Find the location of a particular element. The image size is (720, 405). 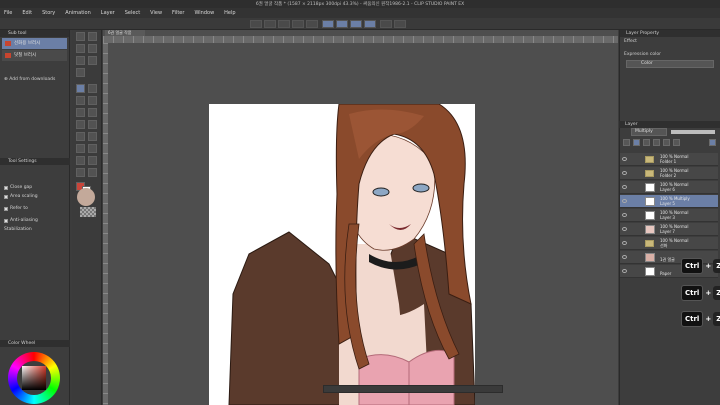

layer-row: 100 % Normal Layer 6 is located at coordinates (669, 187).